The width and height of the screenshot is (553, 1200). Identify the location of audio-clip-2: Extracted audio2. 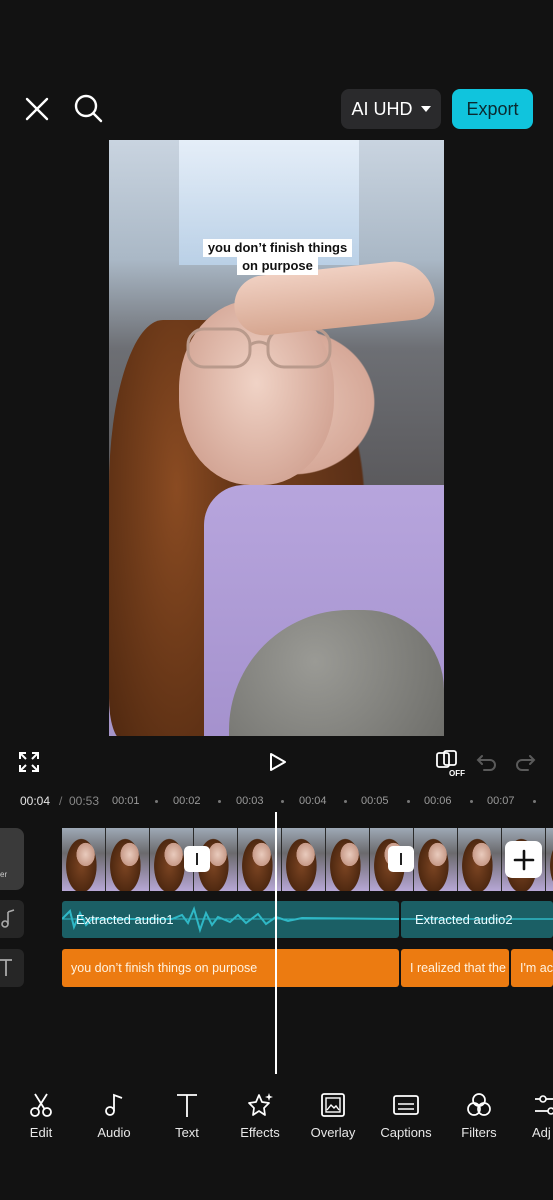
(477, 919).